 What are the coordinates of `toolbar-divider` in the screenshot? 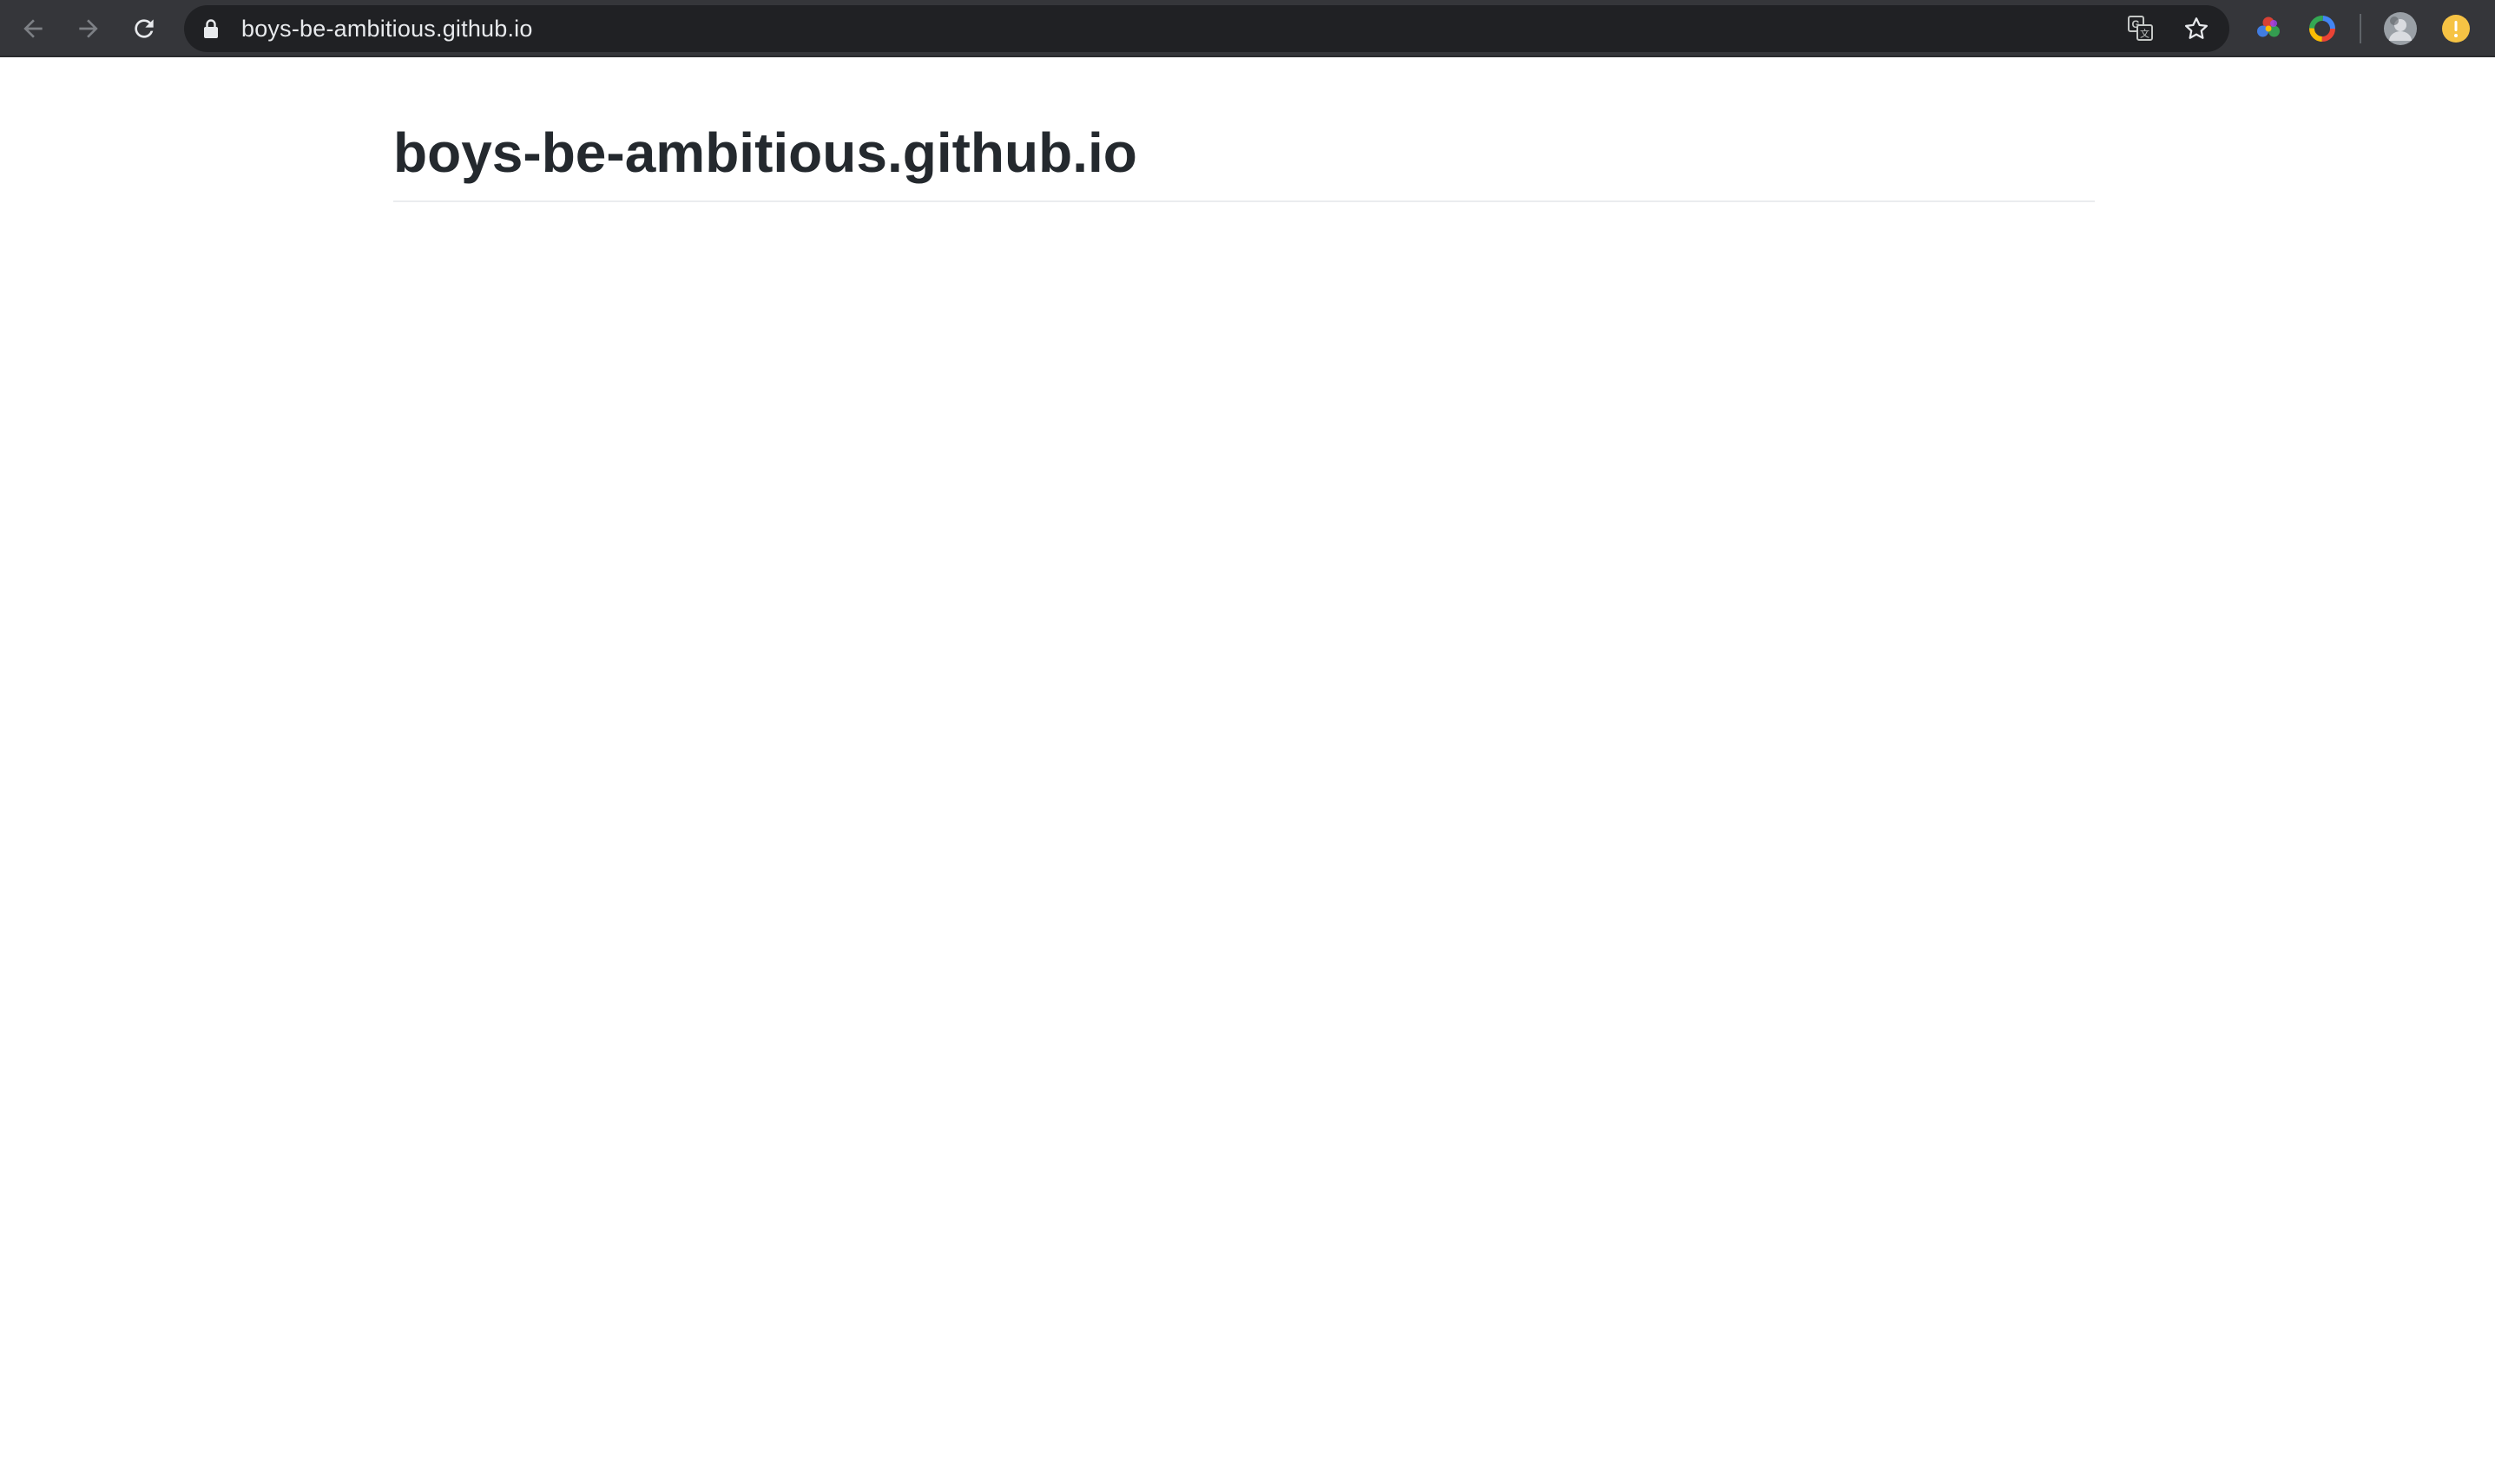 It's located at (2360, 29).